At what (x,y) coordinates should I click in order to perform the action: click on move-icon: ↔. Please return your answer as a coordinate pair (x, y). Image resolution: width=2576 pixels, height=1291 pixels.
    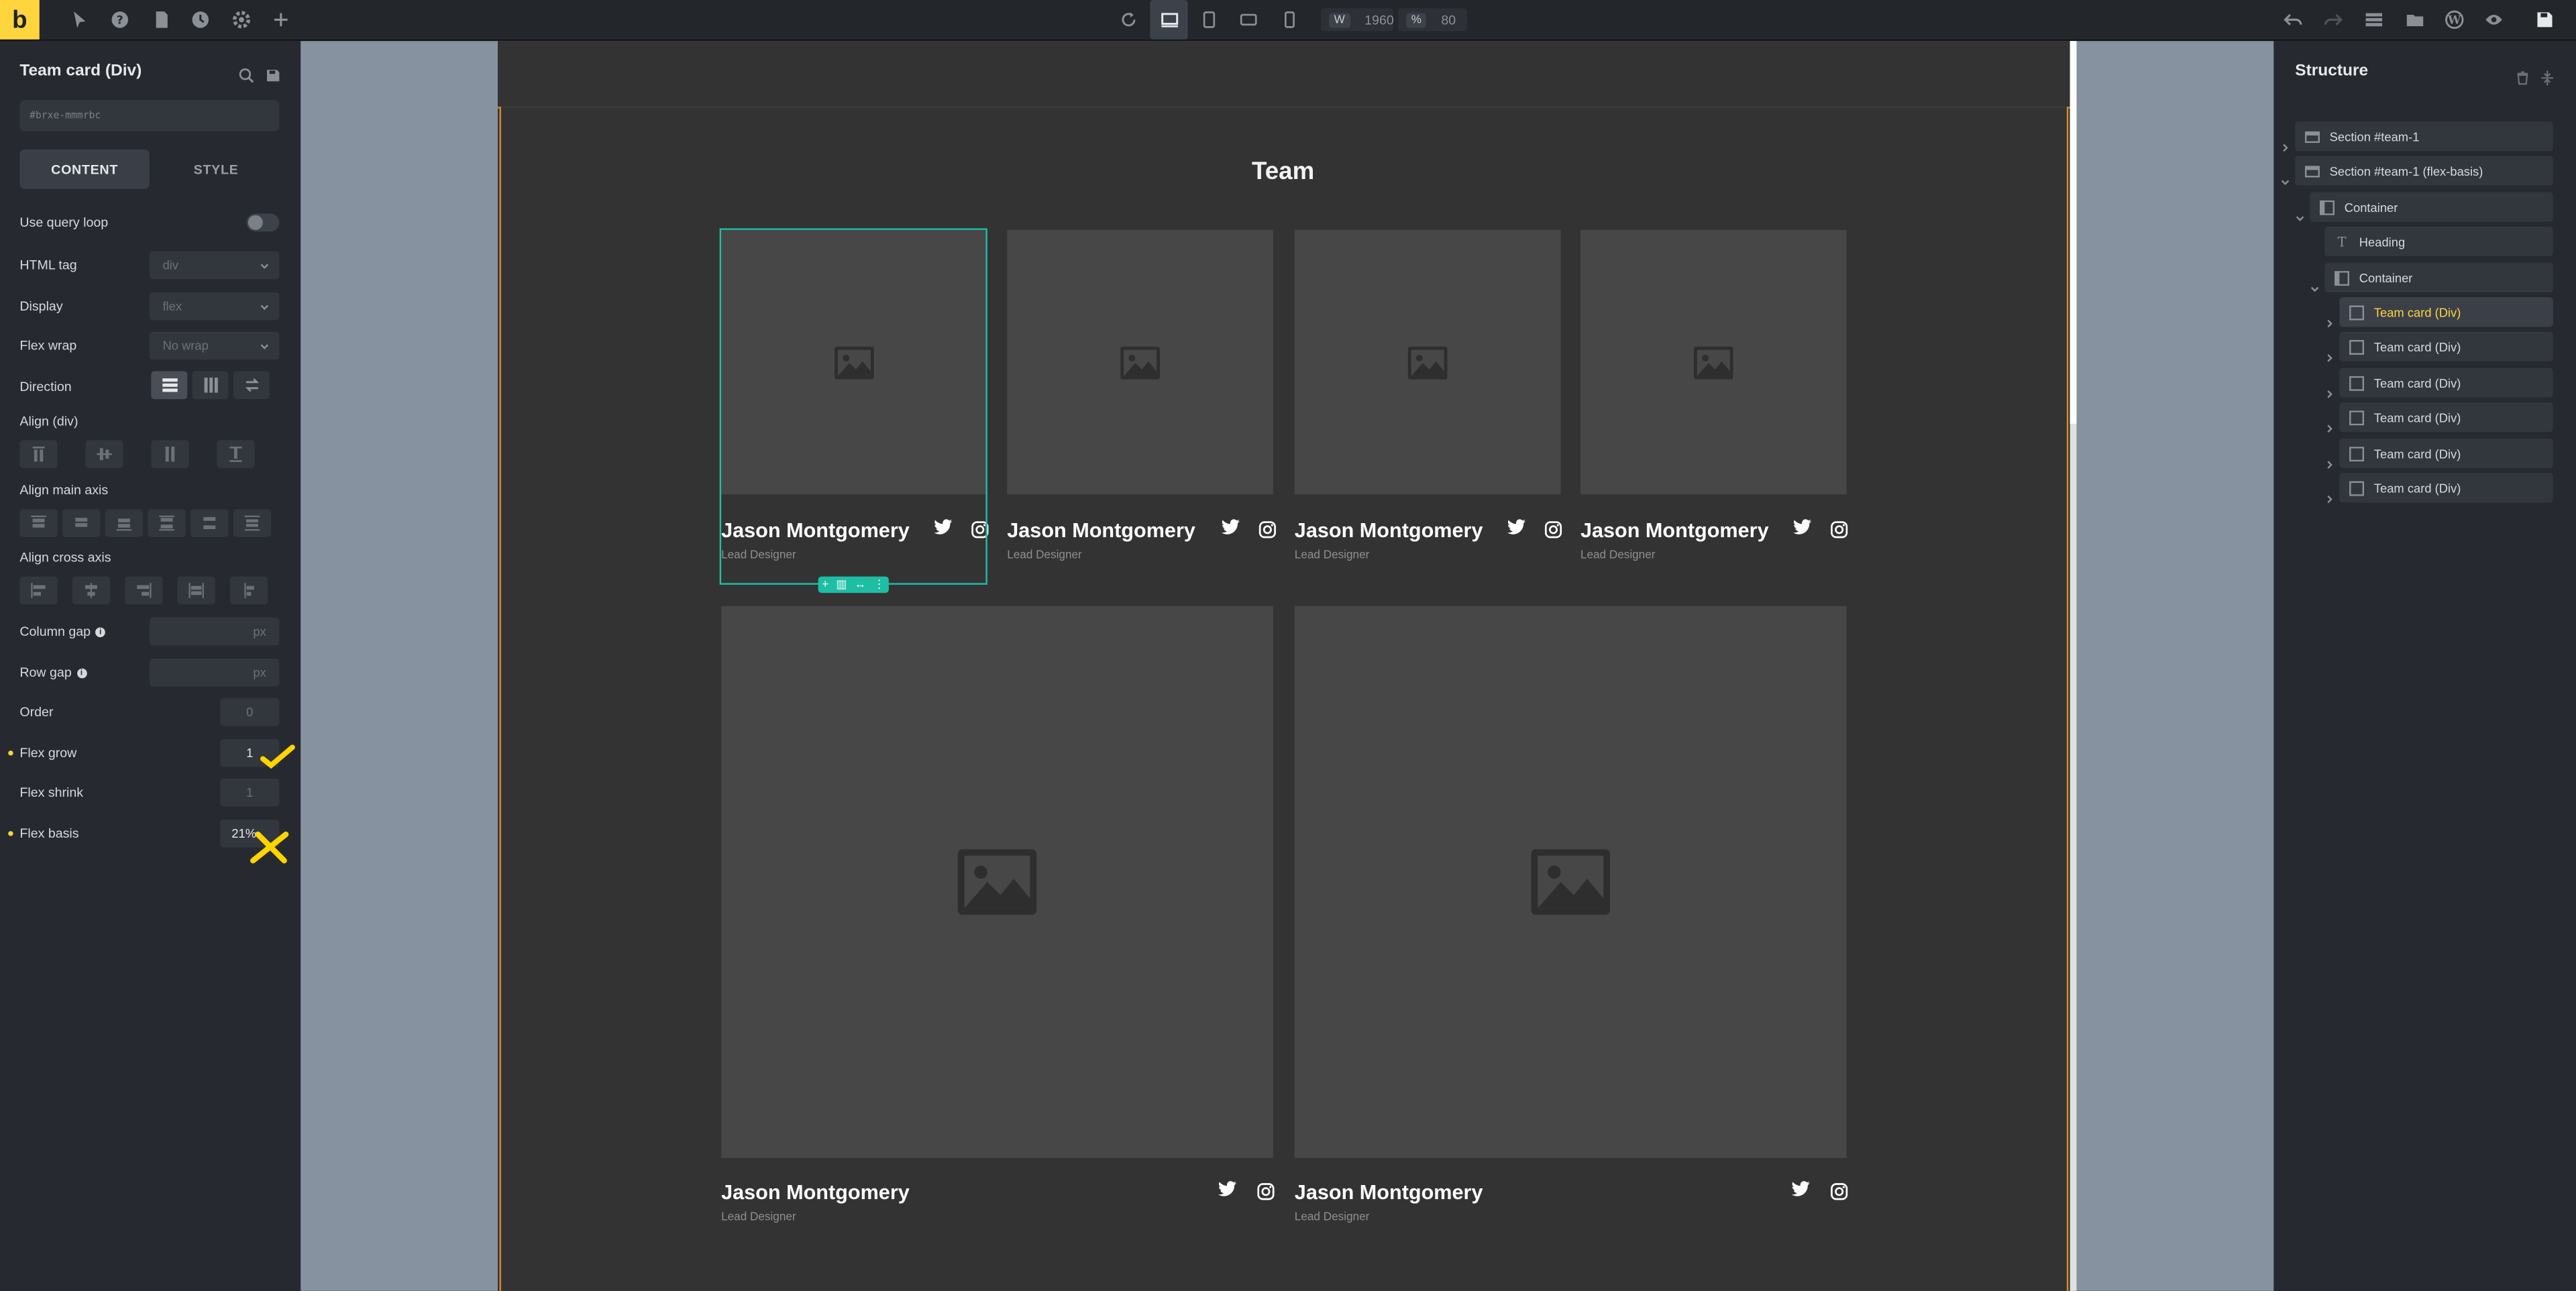
    Looking at the image, I should click on (860, 584).